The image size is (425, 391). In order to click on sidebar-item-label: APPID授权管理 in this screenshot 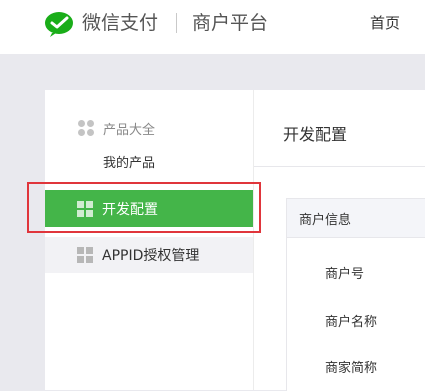, I will do `click(151, 256)`.